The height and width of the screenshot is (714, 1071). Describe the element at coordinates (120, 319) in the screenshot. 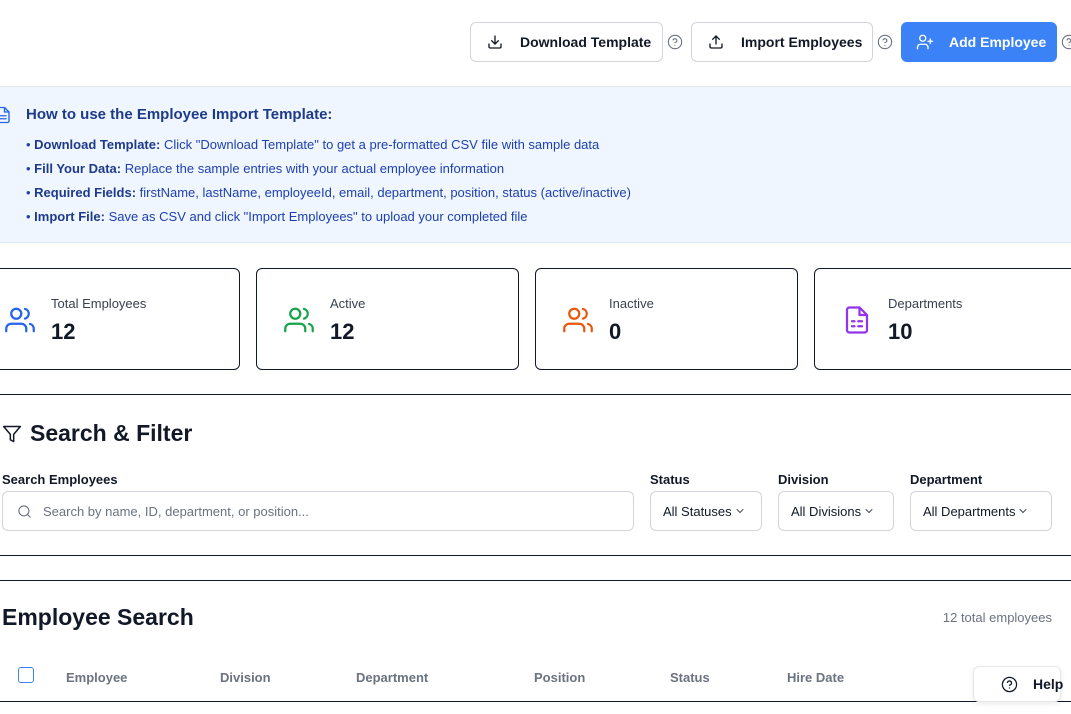

I see `stat-card-total-employees: Total Employees 12` at that location.